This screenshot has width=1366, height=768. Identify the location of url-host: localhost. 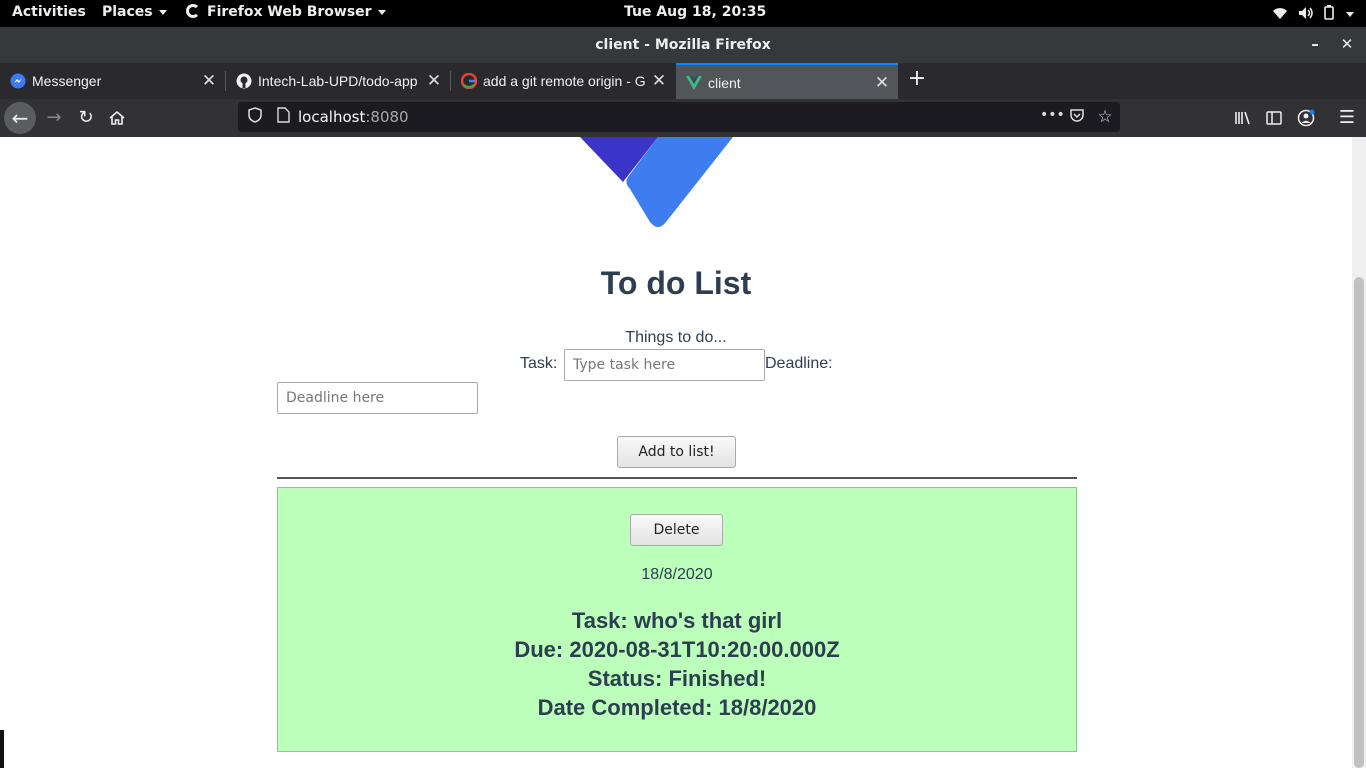
(332, 117).